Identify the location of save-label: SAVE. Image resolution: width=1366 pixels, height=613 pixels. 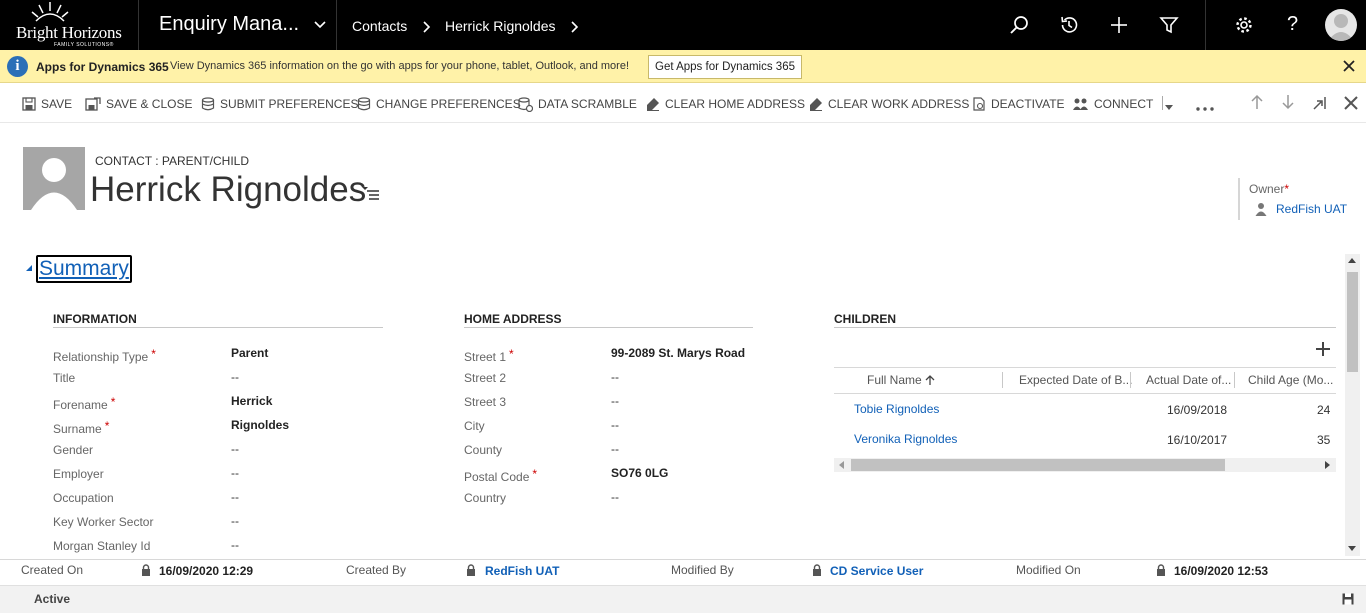
(57, 104).